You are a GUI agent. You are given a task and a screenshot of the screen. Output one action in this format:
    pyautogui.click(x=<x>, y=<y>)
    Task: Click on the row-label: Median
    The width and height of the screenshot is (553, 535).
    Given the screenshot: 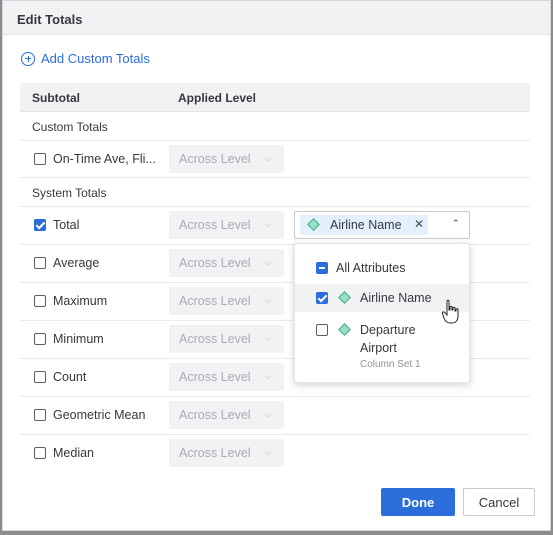 What is the action you would take?
    pyautogui.click(x=73, y=453)
    